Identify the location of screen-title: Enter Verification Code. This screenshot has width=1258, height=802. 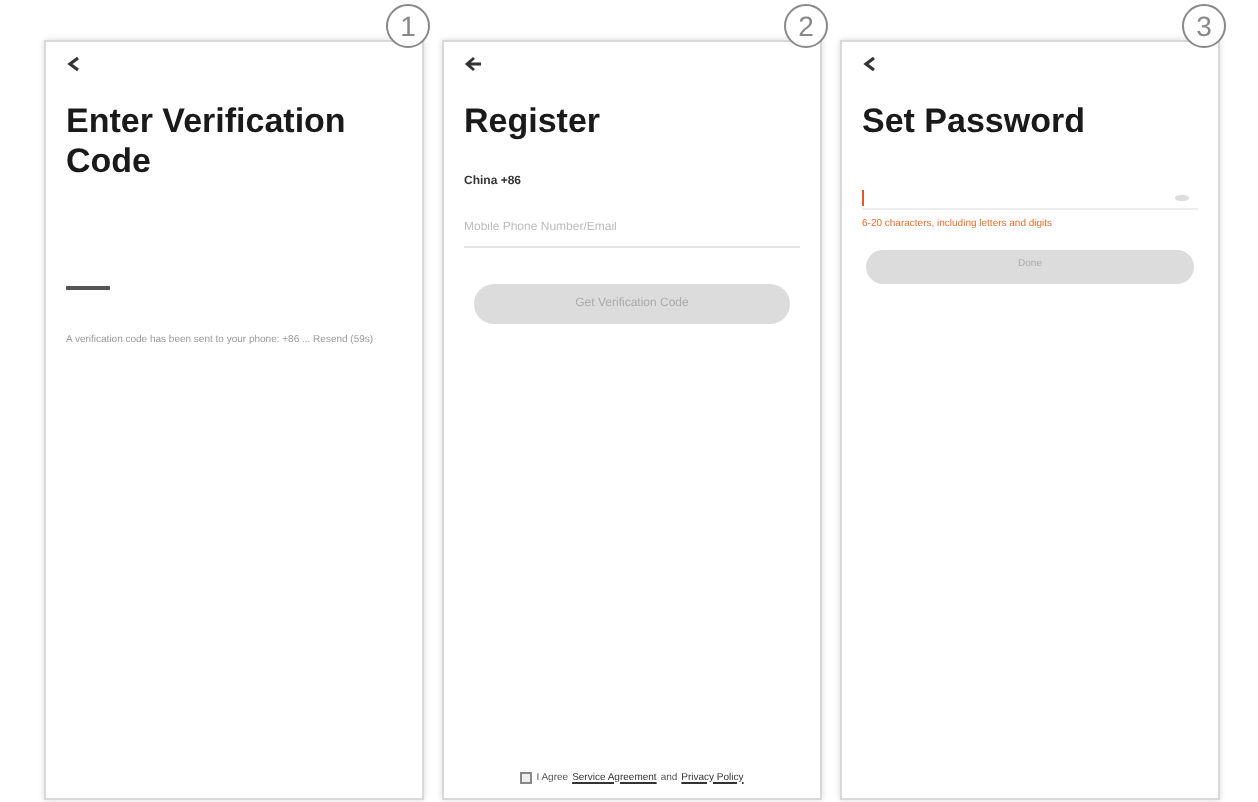
(207, 142).